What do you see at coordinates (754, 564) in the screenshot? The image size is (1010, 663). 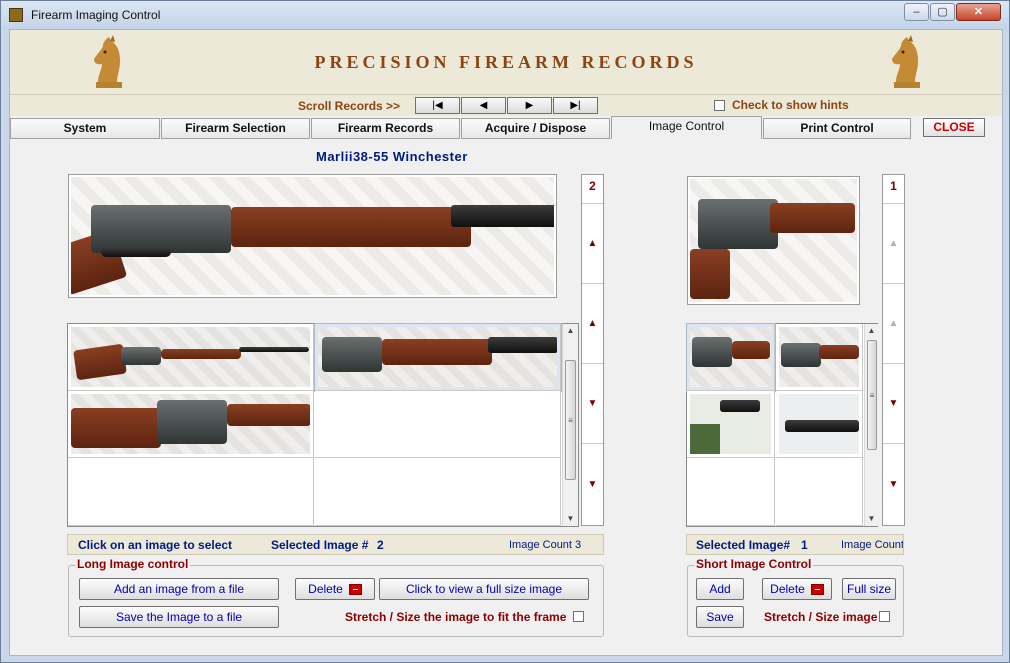 I see `short-group-title: Short Image Control` at bounding box center [754, 564].